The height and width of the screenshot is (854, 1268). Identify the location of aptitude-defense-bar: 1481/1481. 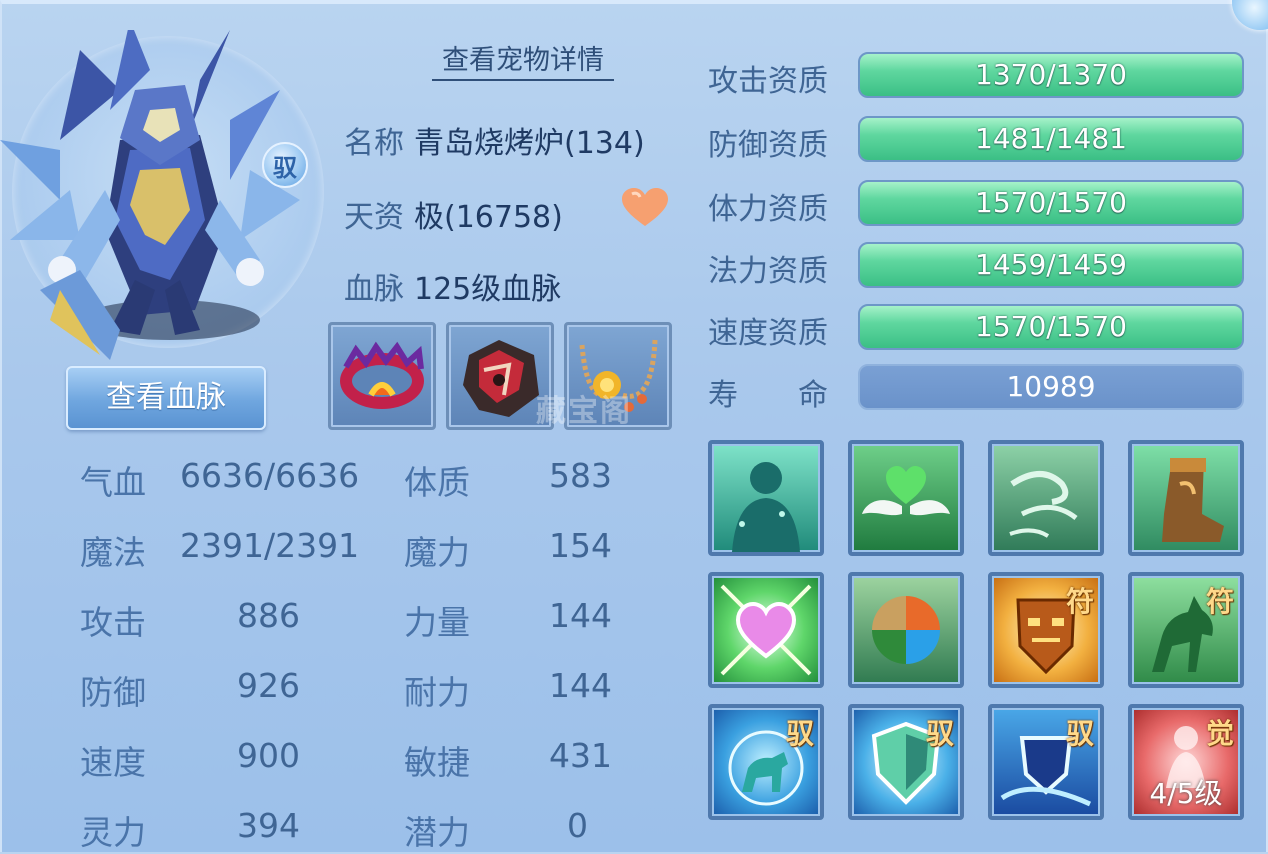
(1051, 139).